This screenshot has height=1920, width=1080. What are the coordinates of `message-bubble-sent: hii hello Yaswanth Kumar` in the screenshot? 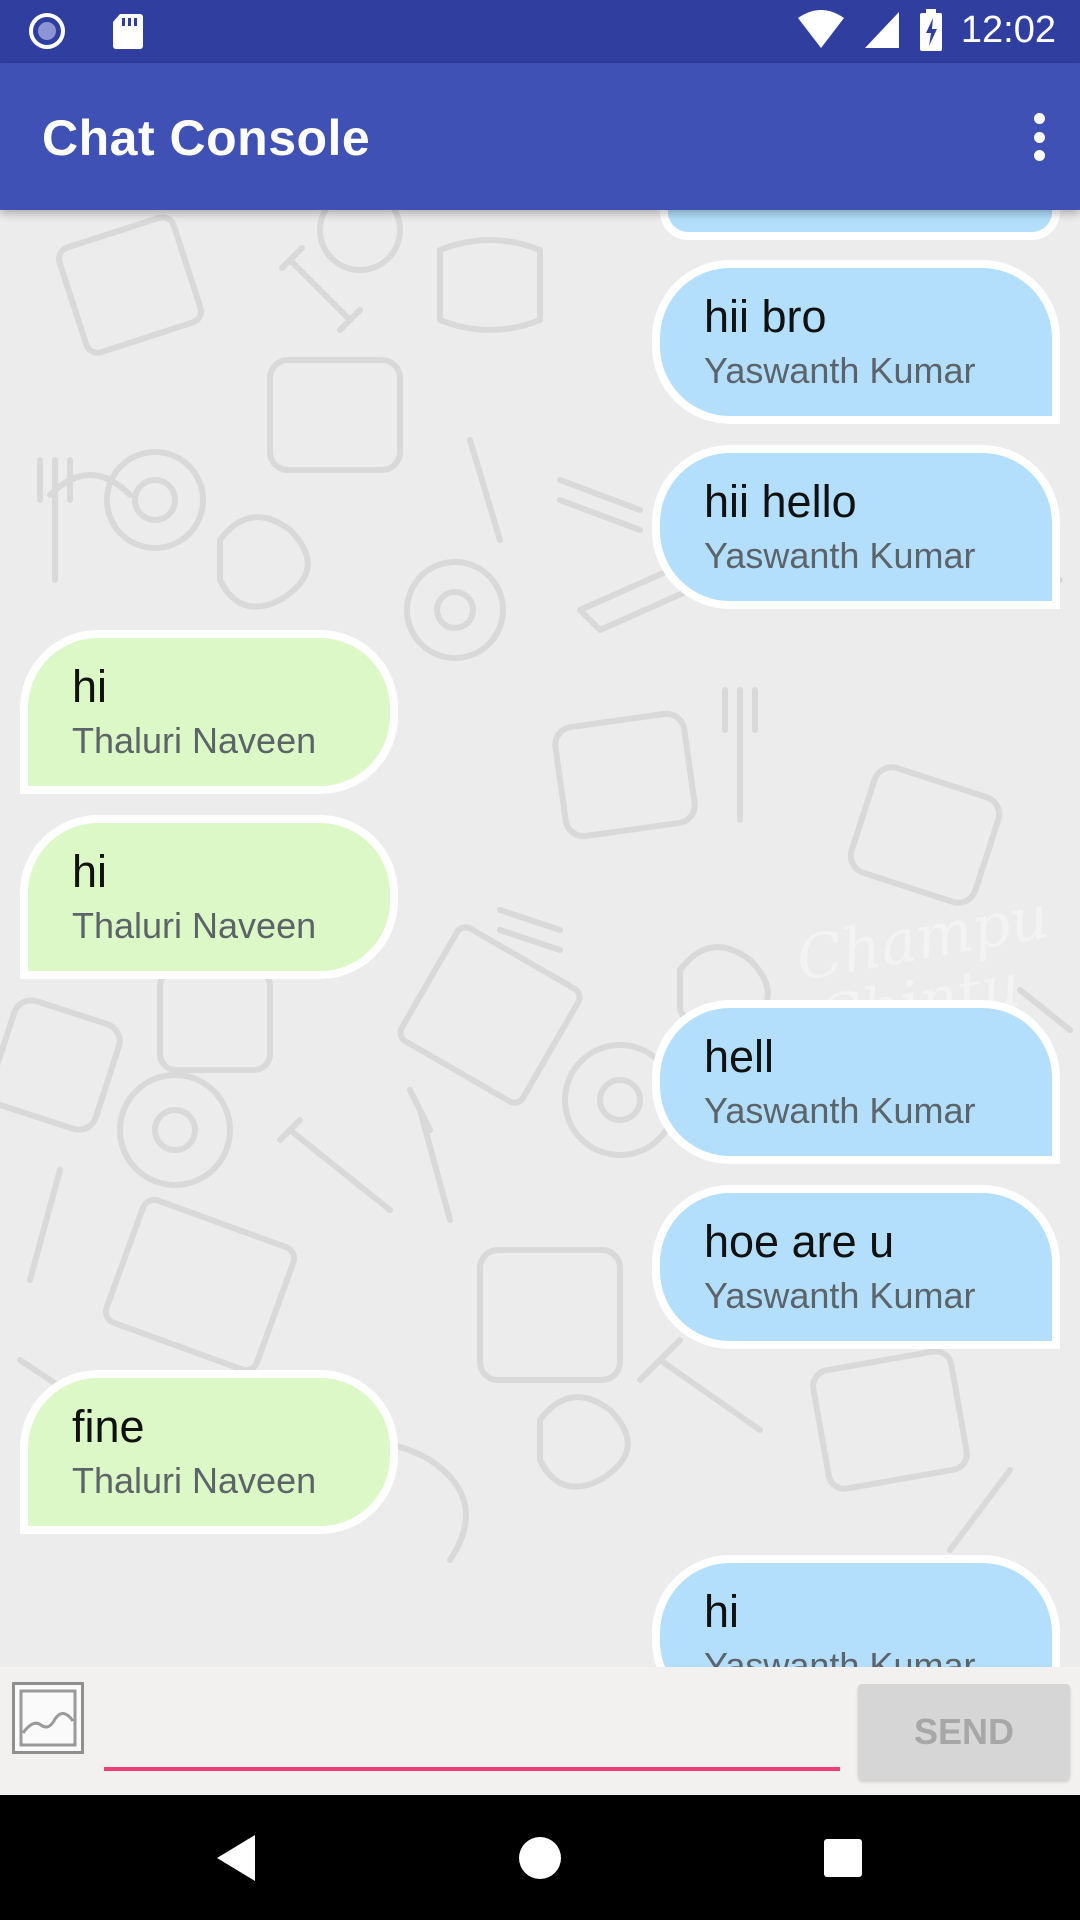 It's located at (856, 527).